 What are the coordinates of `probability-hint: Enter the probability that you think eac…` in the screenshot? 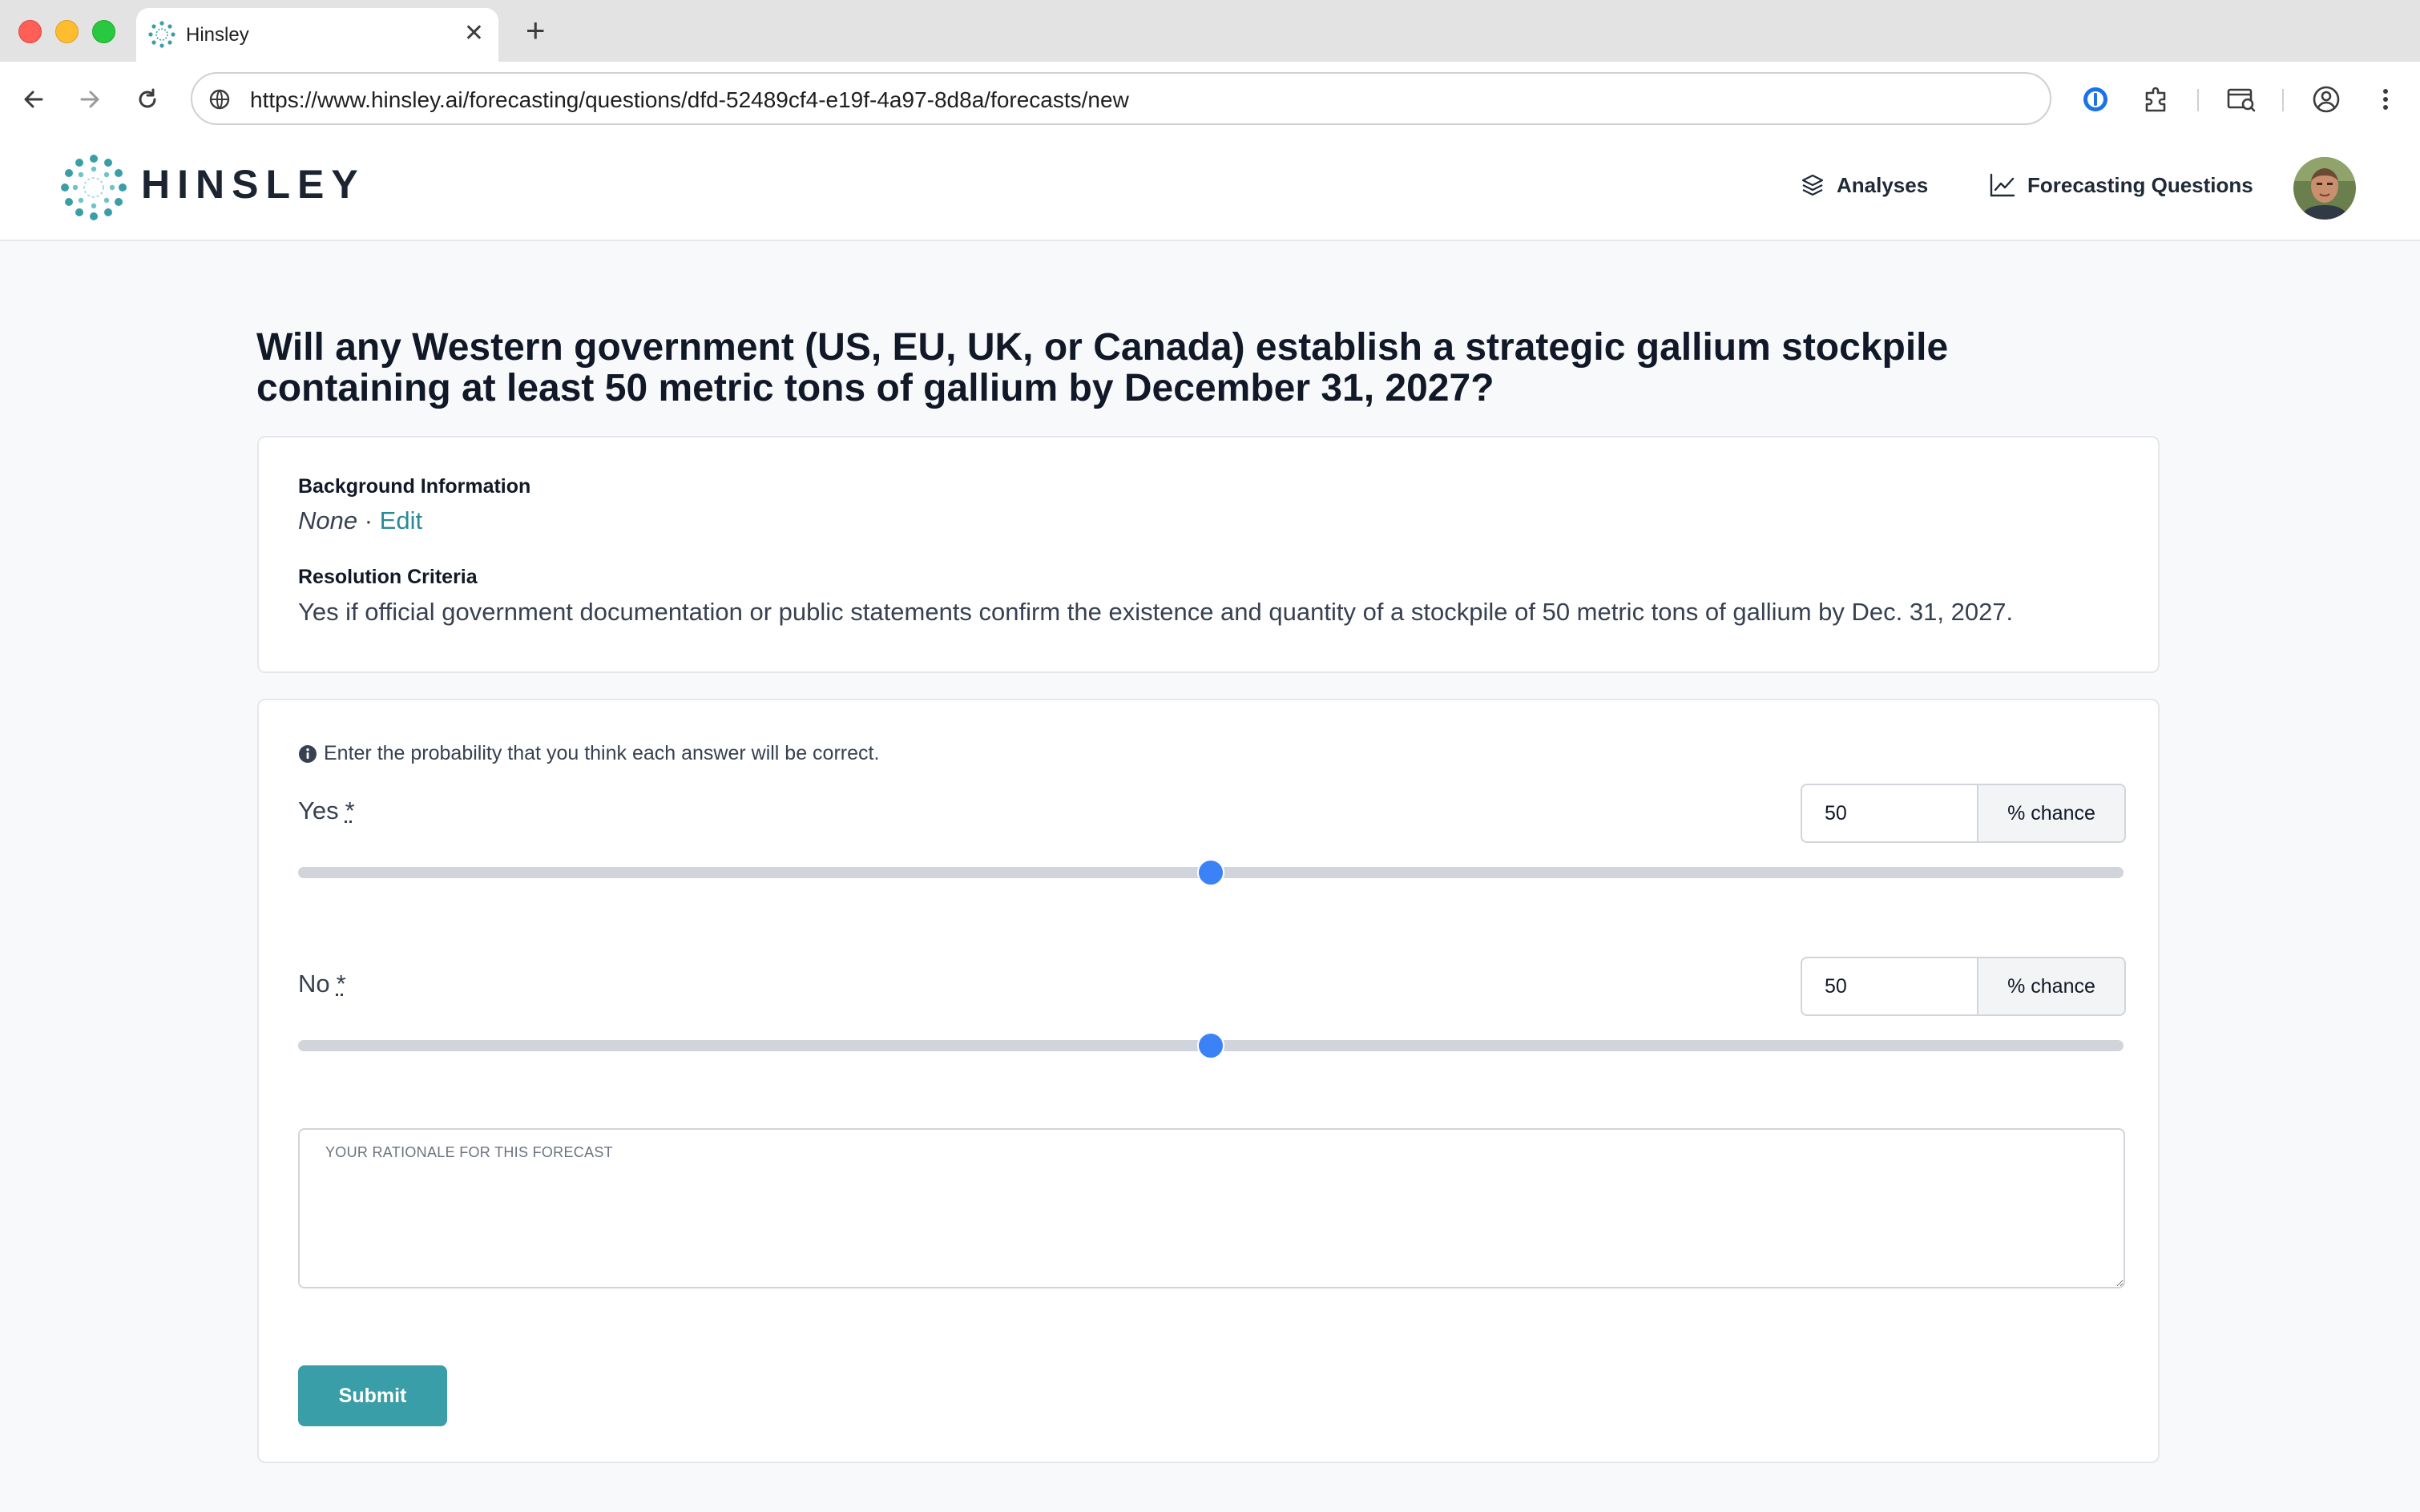 It's located at (588, 753).